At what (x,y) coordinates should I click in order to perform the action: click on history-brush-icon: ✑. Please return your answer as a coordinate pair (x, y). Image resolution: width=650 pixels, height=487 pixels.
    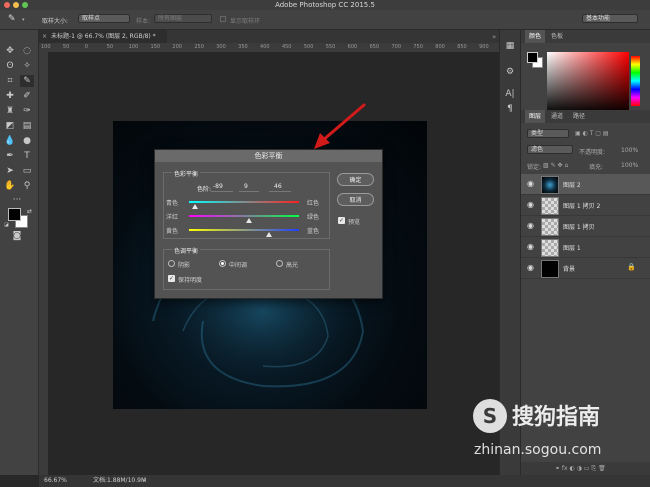
    Looking at the image, I should click on (27, 111).